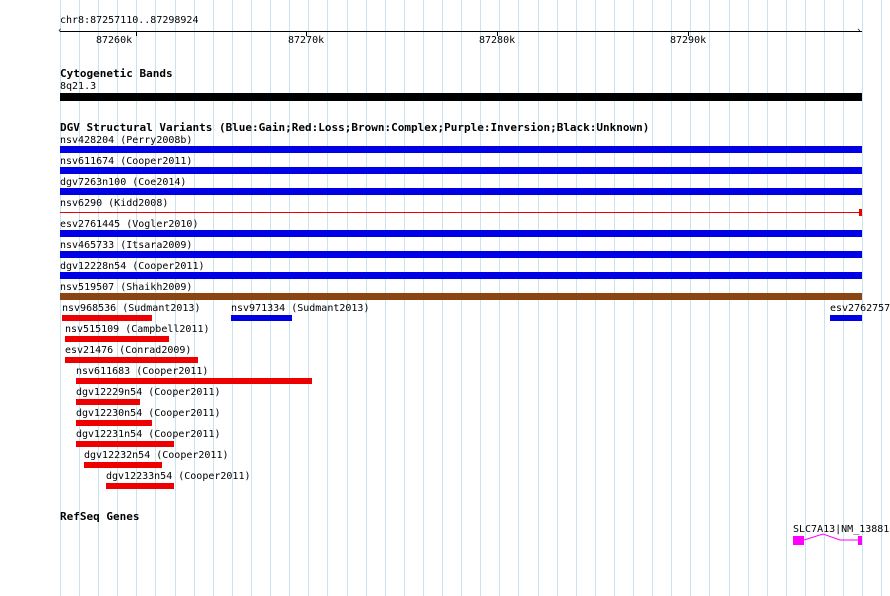  I want to click on variant-label: nsv611683 (Cooper2011), so click(142, 371).